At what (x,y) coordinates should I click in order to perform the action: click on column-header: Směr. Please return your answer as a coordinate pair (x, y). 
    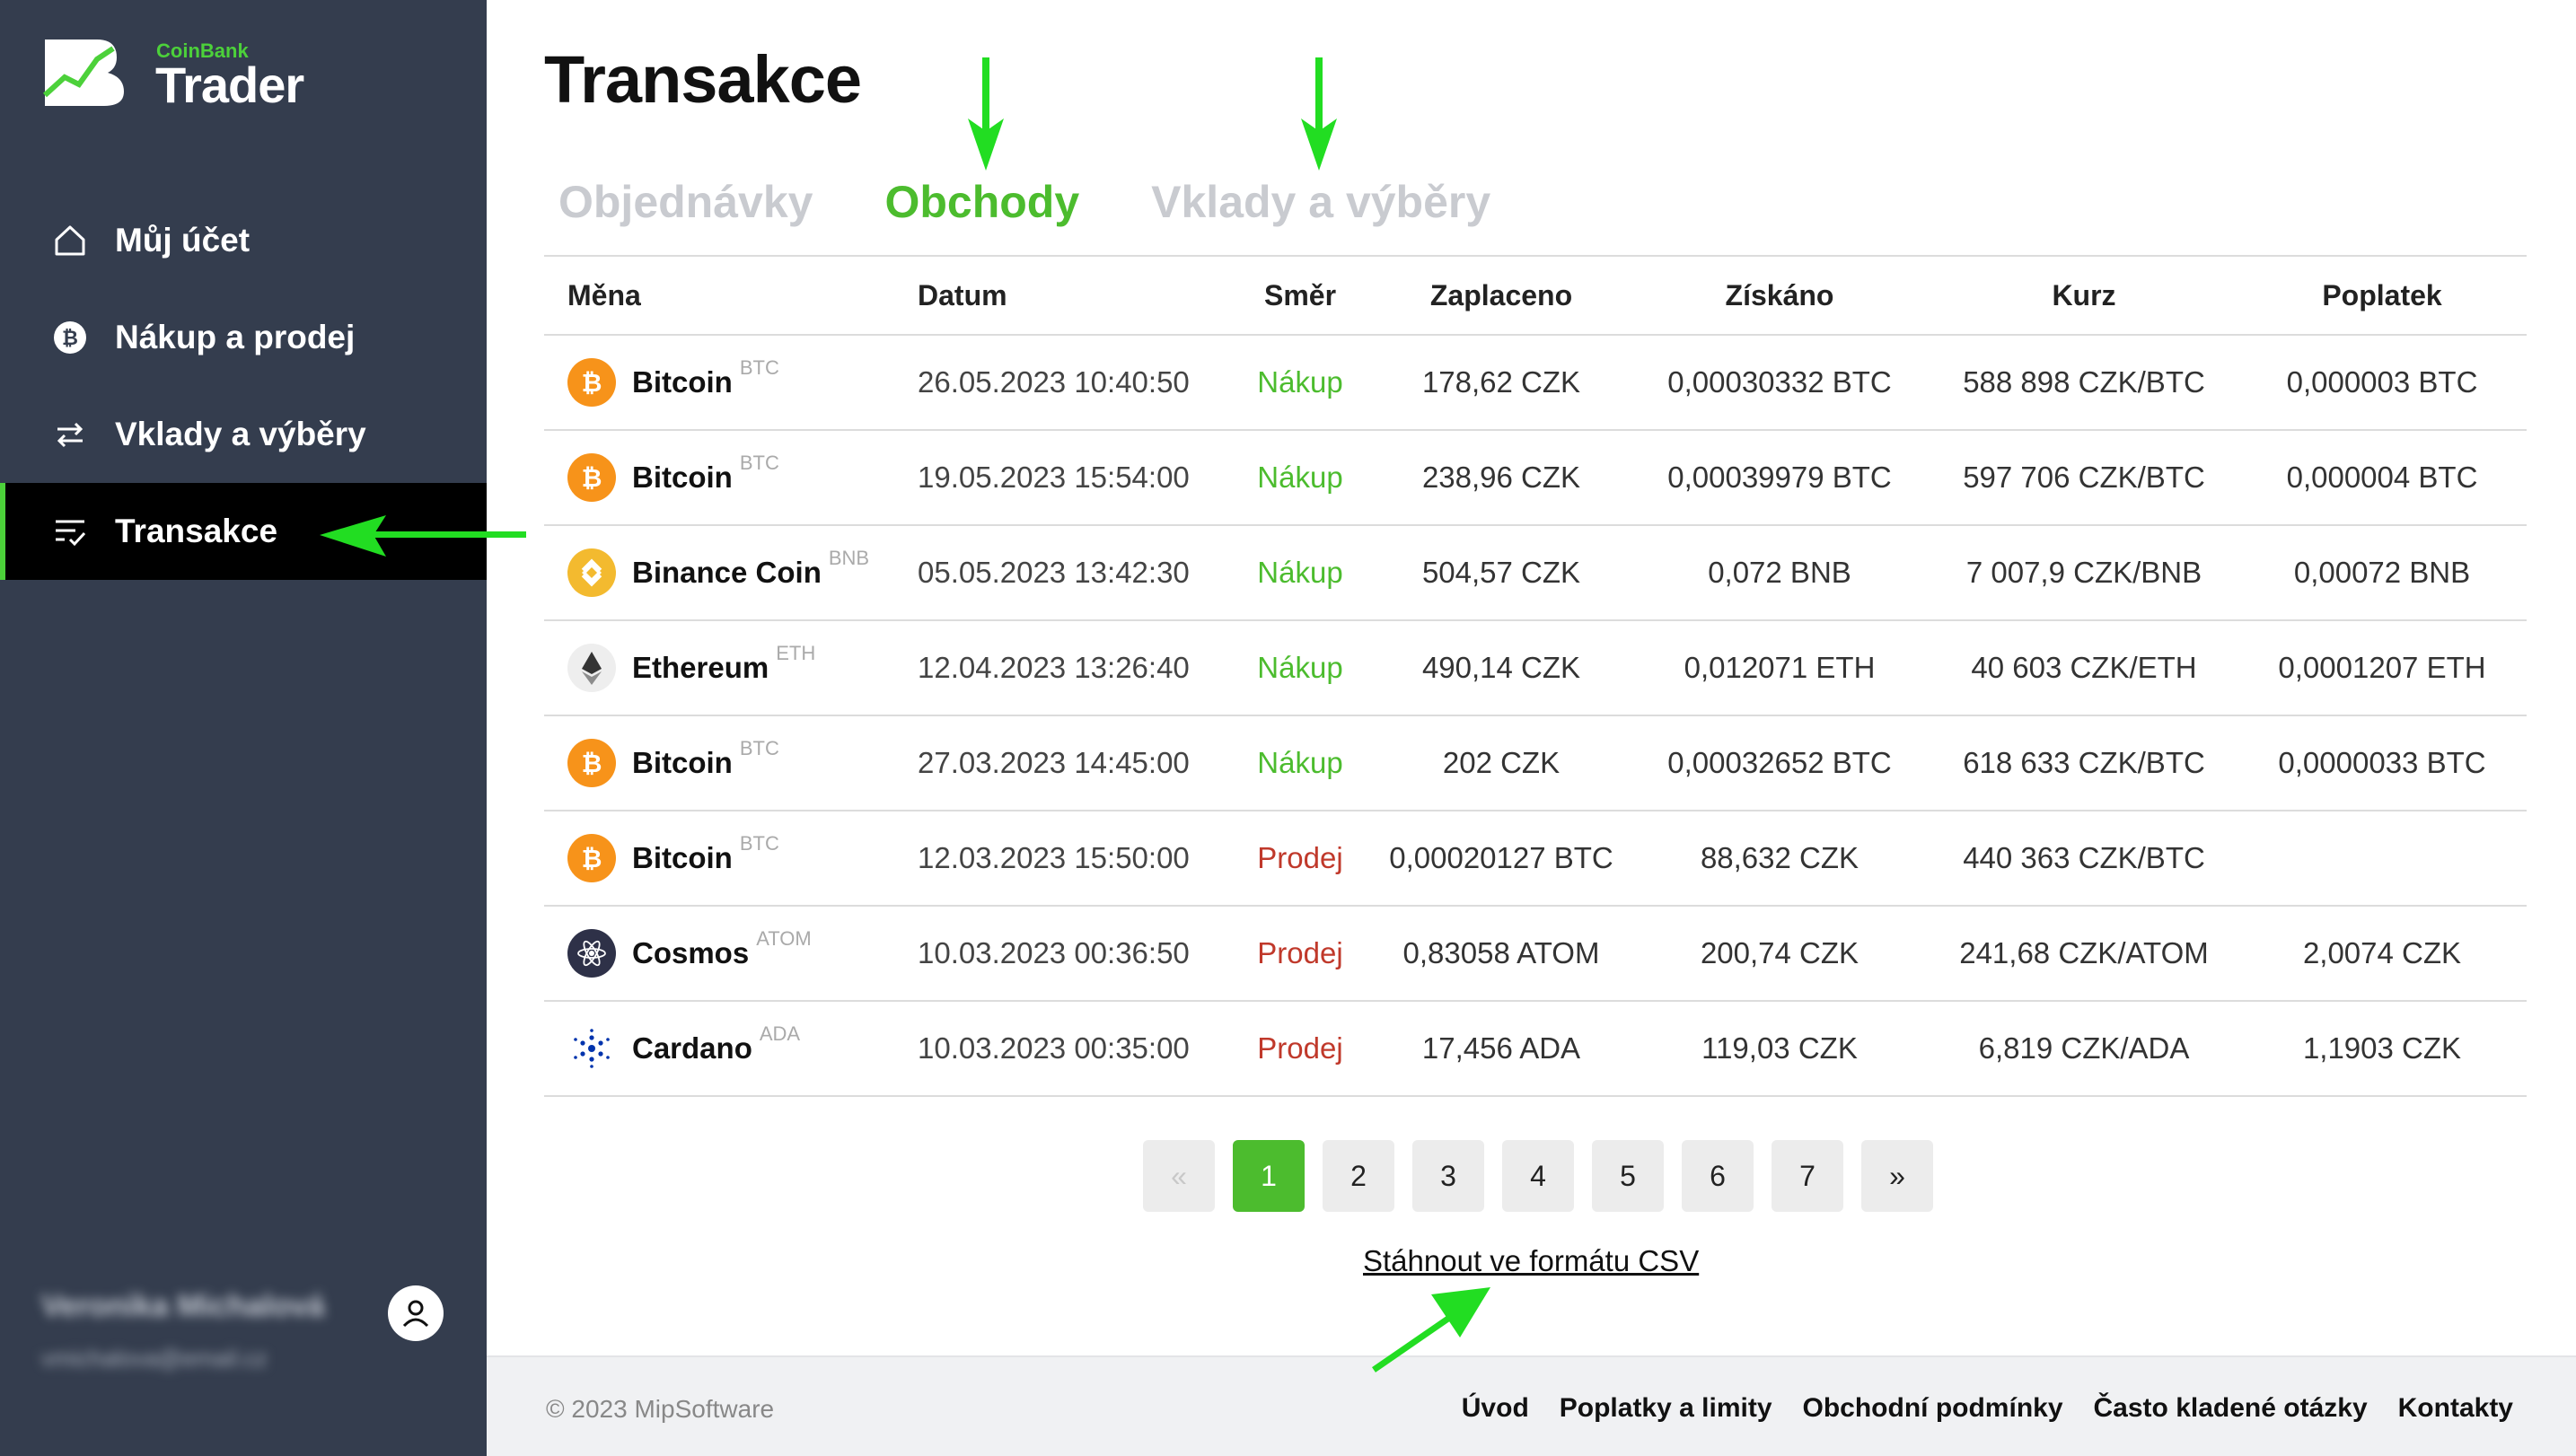
    Looking at the image, I should click on (1300, 295).